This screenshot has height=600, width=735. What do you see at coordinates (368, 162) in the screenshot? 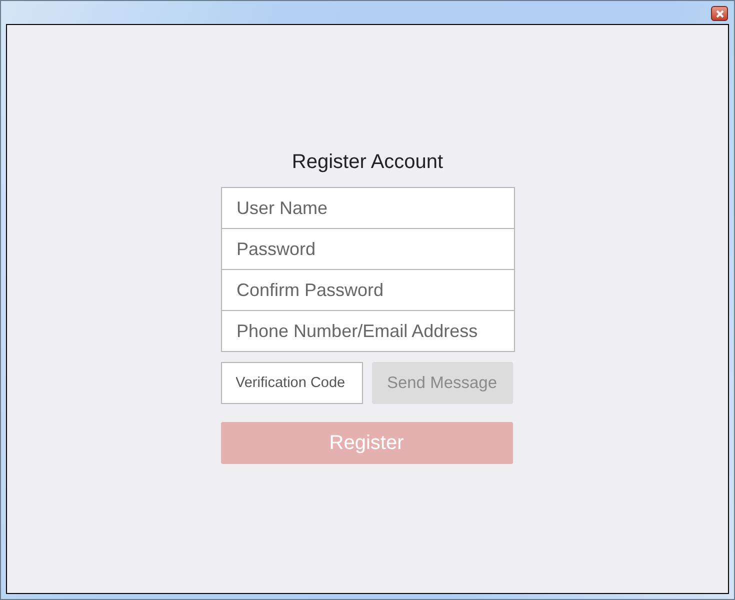
I see `form-title: Register Account` at bounding box center [368, 162].